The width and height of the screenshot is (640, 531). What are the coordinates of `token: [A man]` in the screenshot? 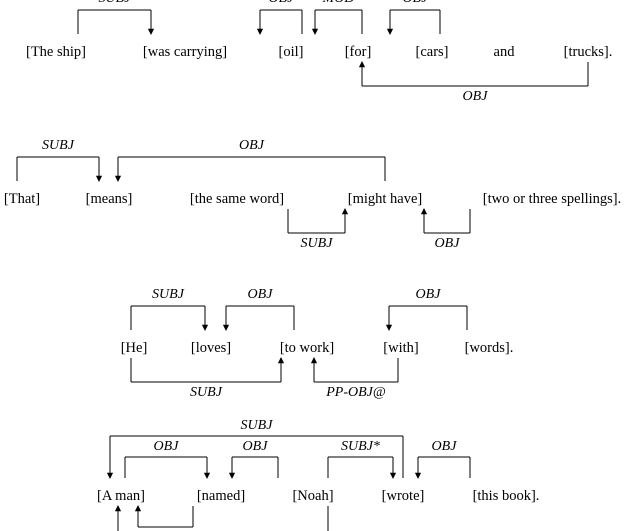 It's located at (121, 496).